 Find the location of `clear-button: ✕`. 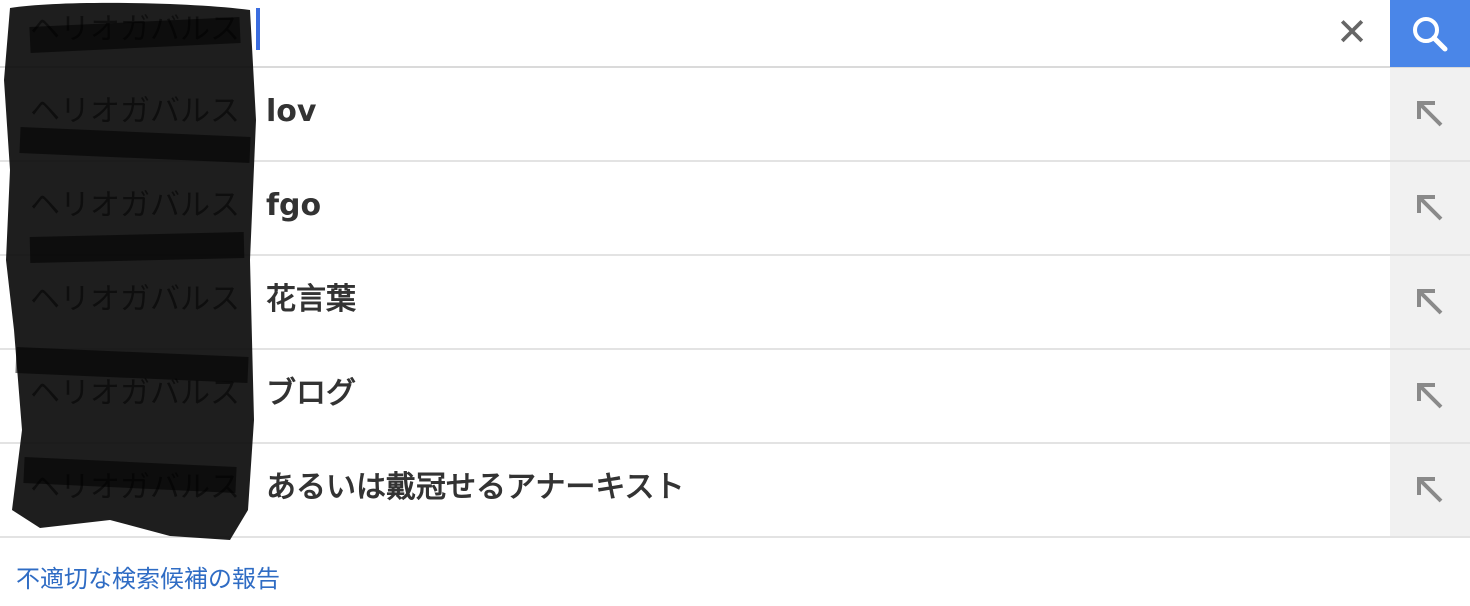

clear-button: ✕ is located at coordinates (1352, 32).